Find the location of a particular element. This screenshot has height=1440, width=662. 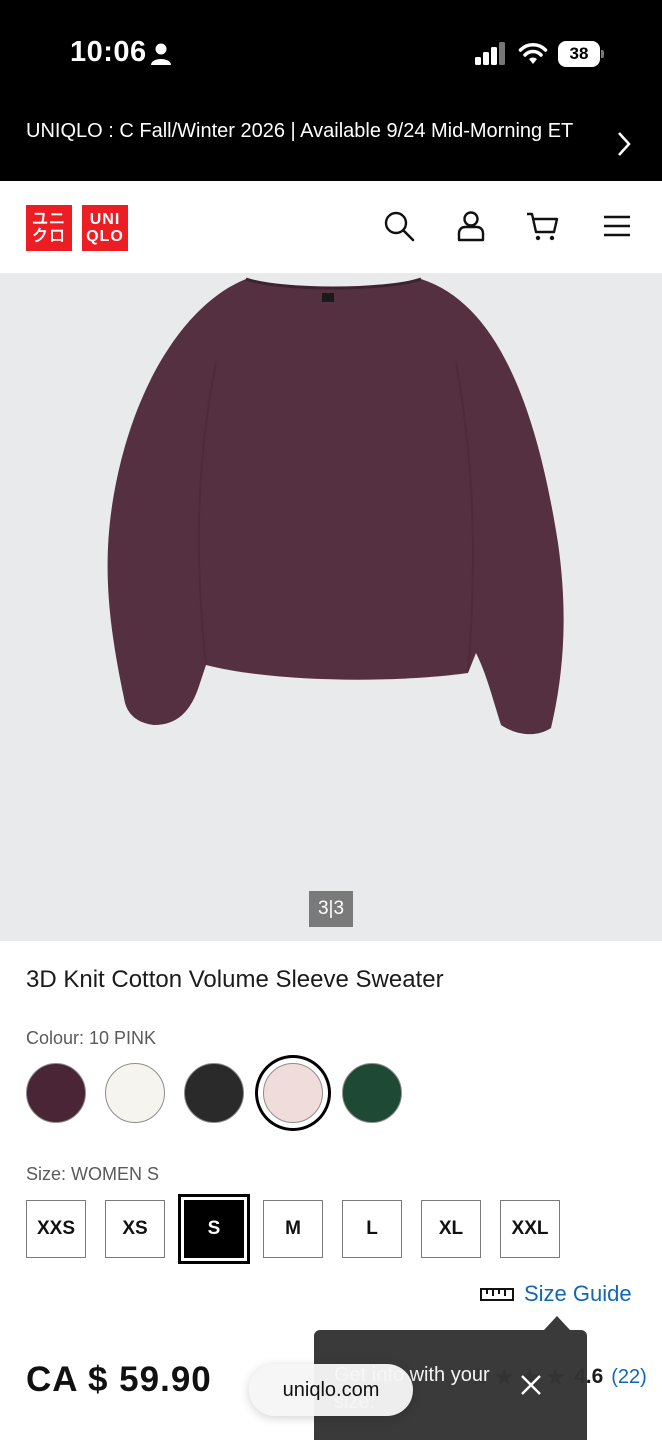

size-guide-label: Size Guide is located at coordinates (578, 1293).